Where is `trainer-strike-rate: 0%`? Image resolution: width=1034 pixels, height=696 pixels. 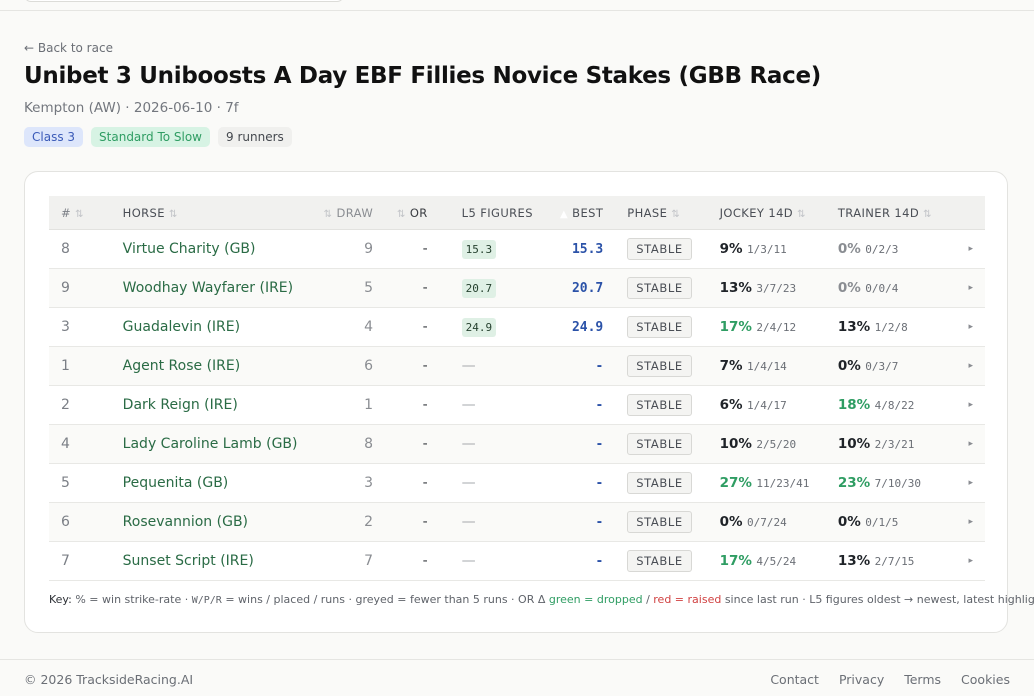
trainer-strike-rate: 0% is located at coordinates (849, 249).